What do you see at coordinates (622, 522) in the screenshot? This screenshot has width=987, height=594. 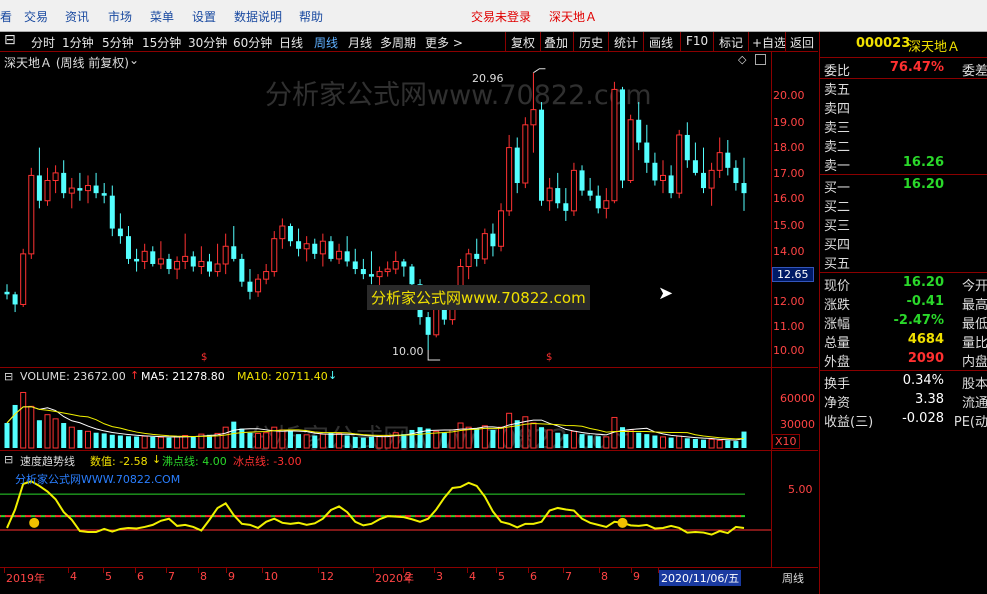 I see `buy-signal-dot` at bounding box center [622, 522].